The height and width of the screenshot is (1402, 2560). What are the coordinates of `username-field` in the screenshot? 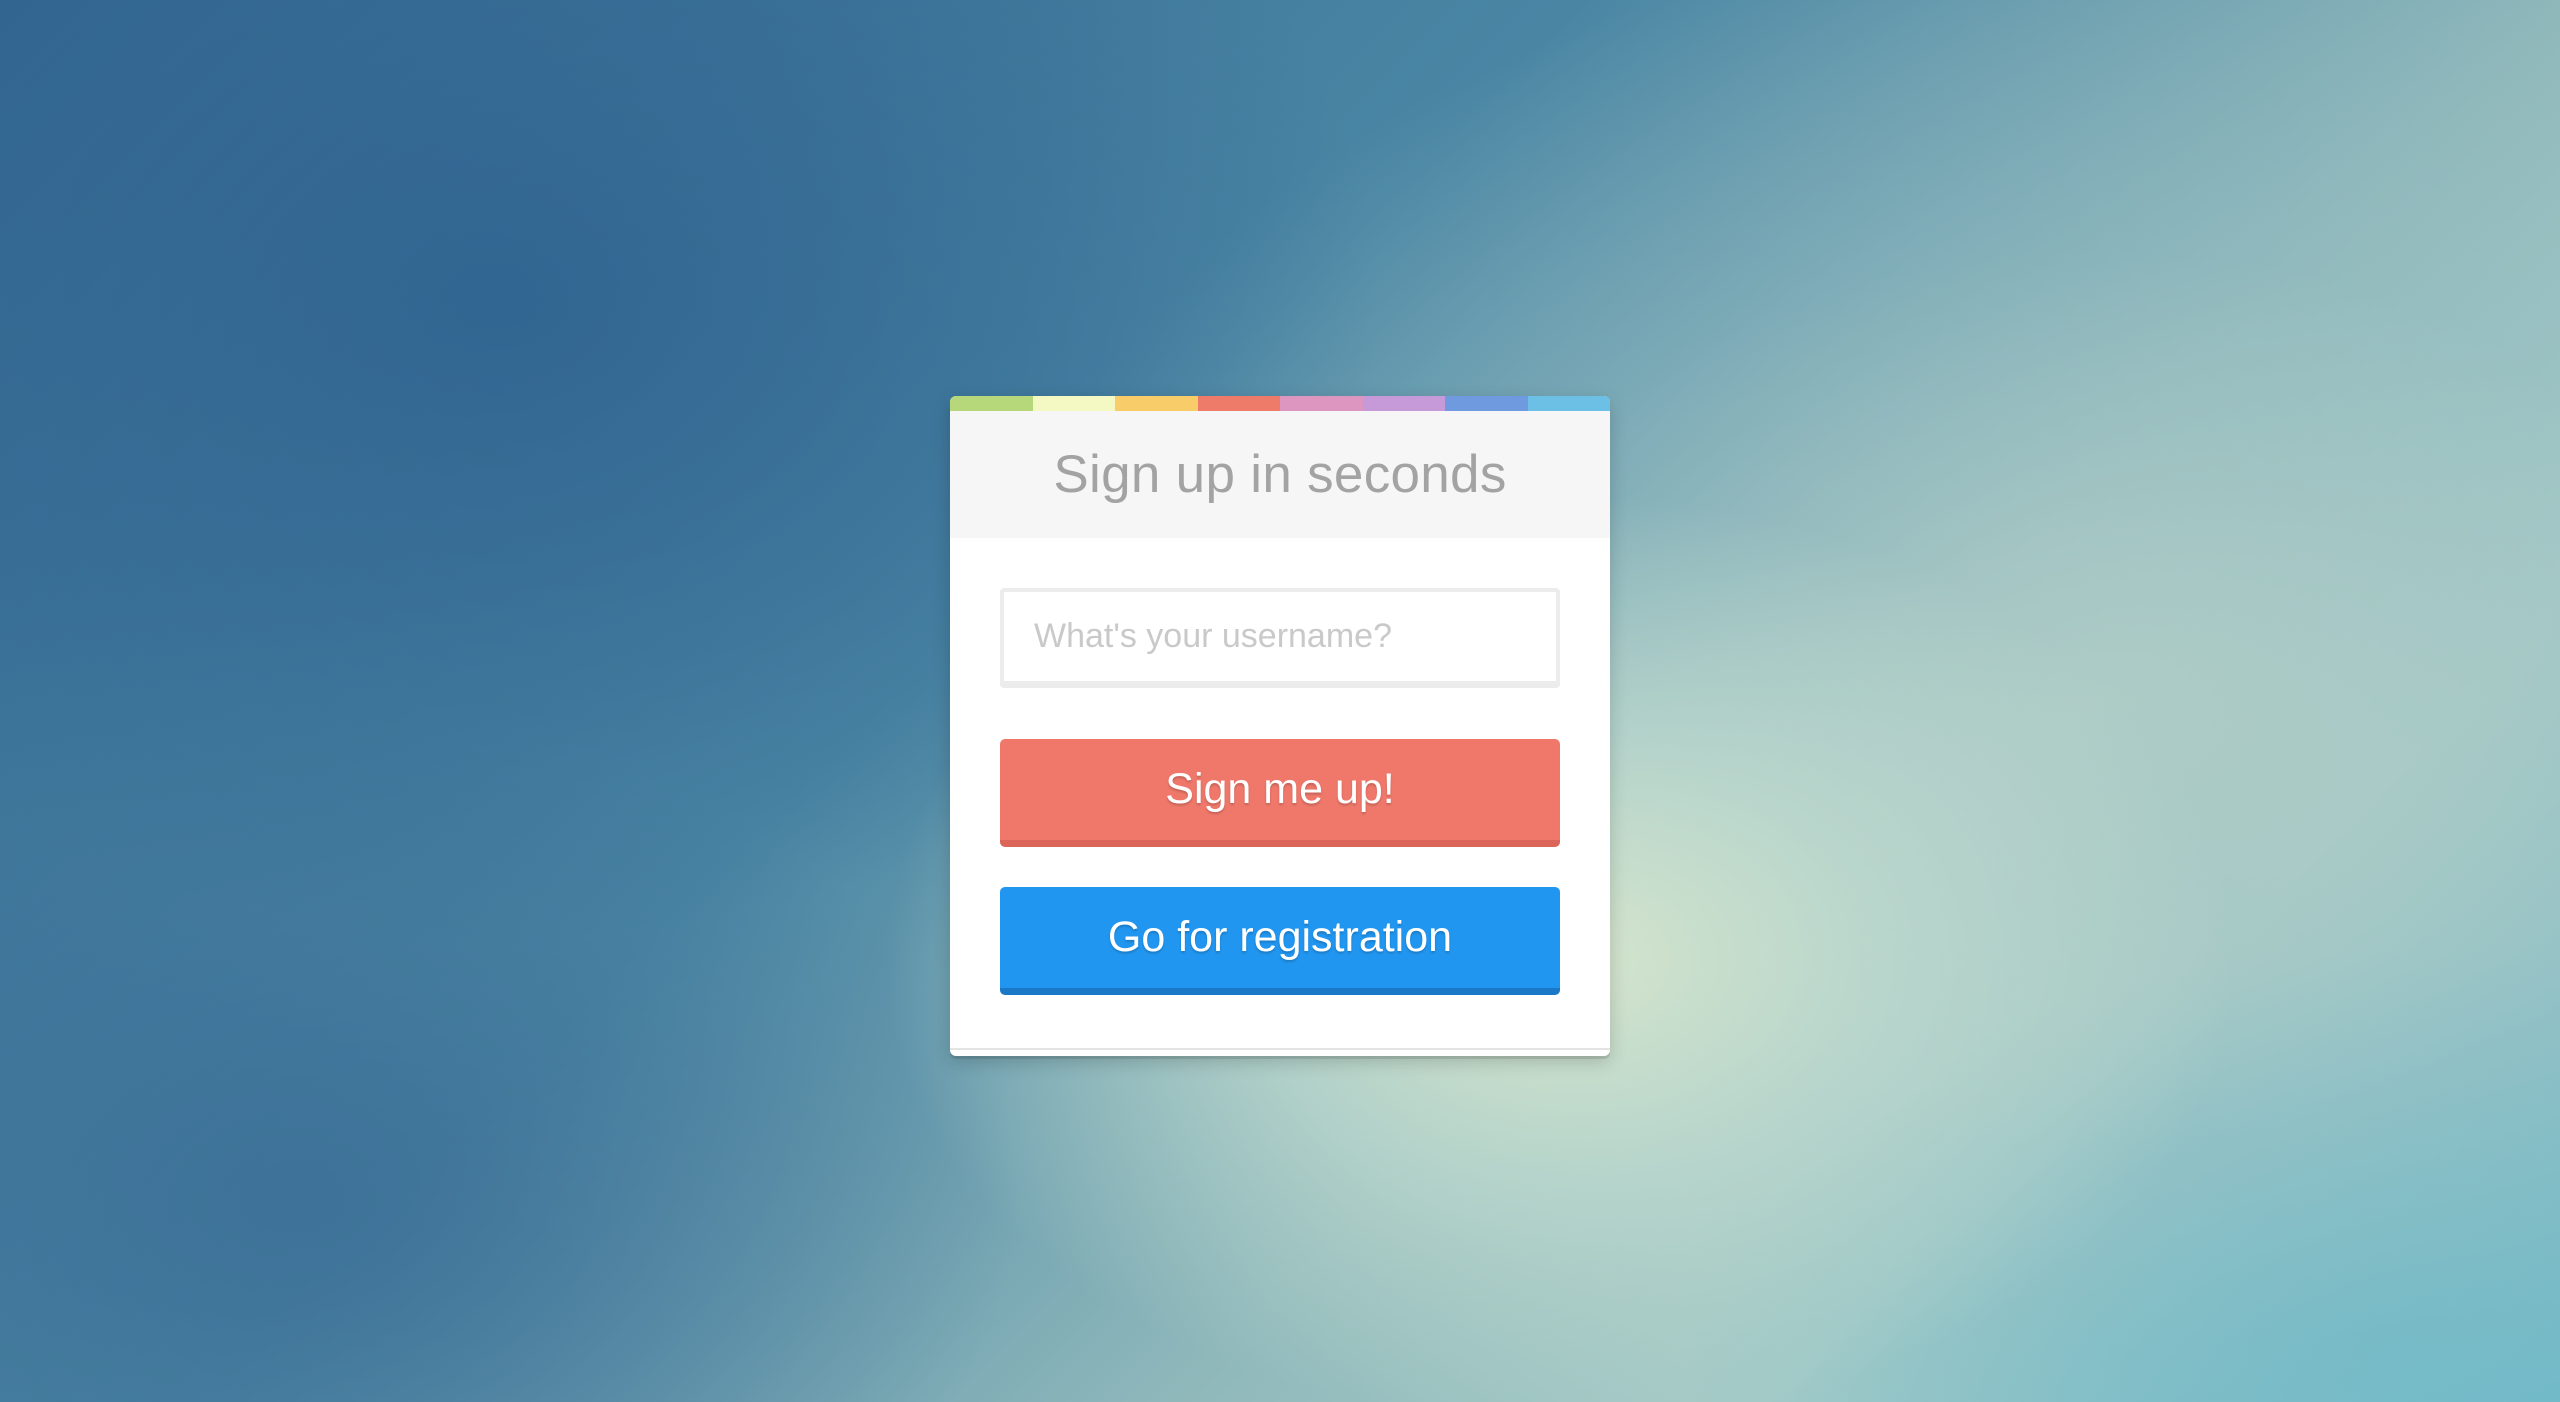 It's located at (1280, 638).